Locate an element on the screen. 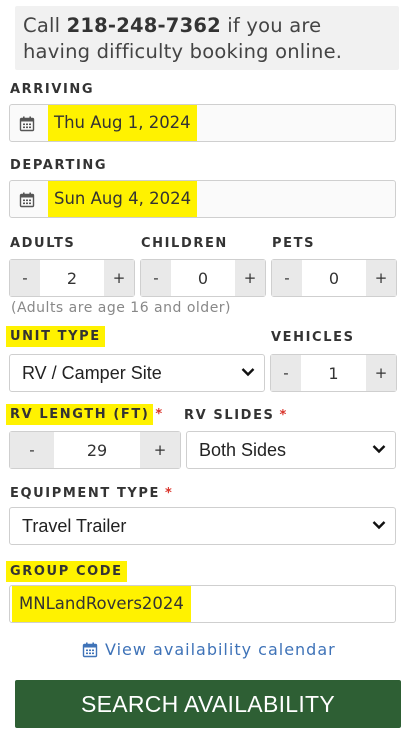 This screenshot has width=408, height=742. group-code-label: GROUP CODE is located at coordinates (66, 571).